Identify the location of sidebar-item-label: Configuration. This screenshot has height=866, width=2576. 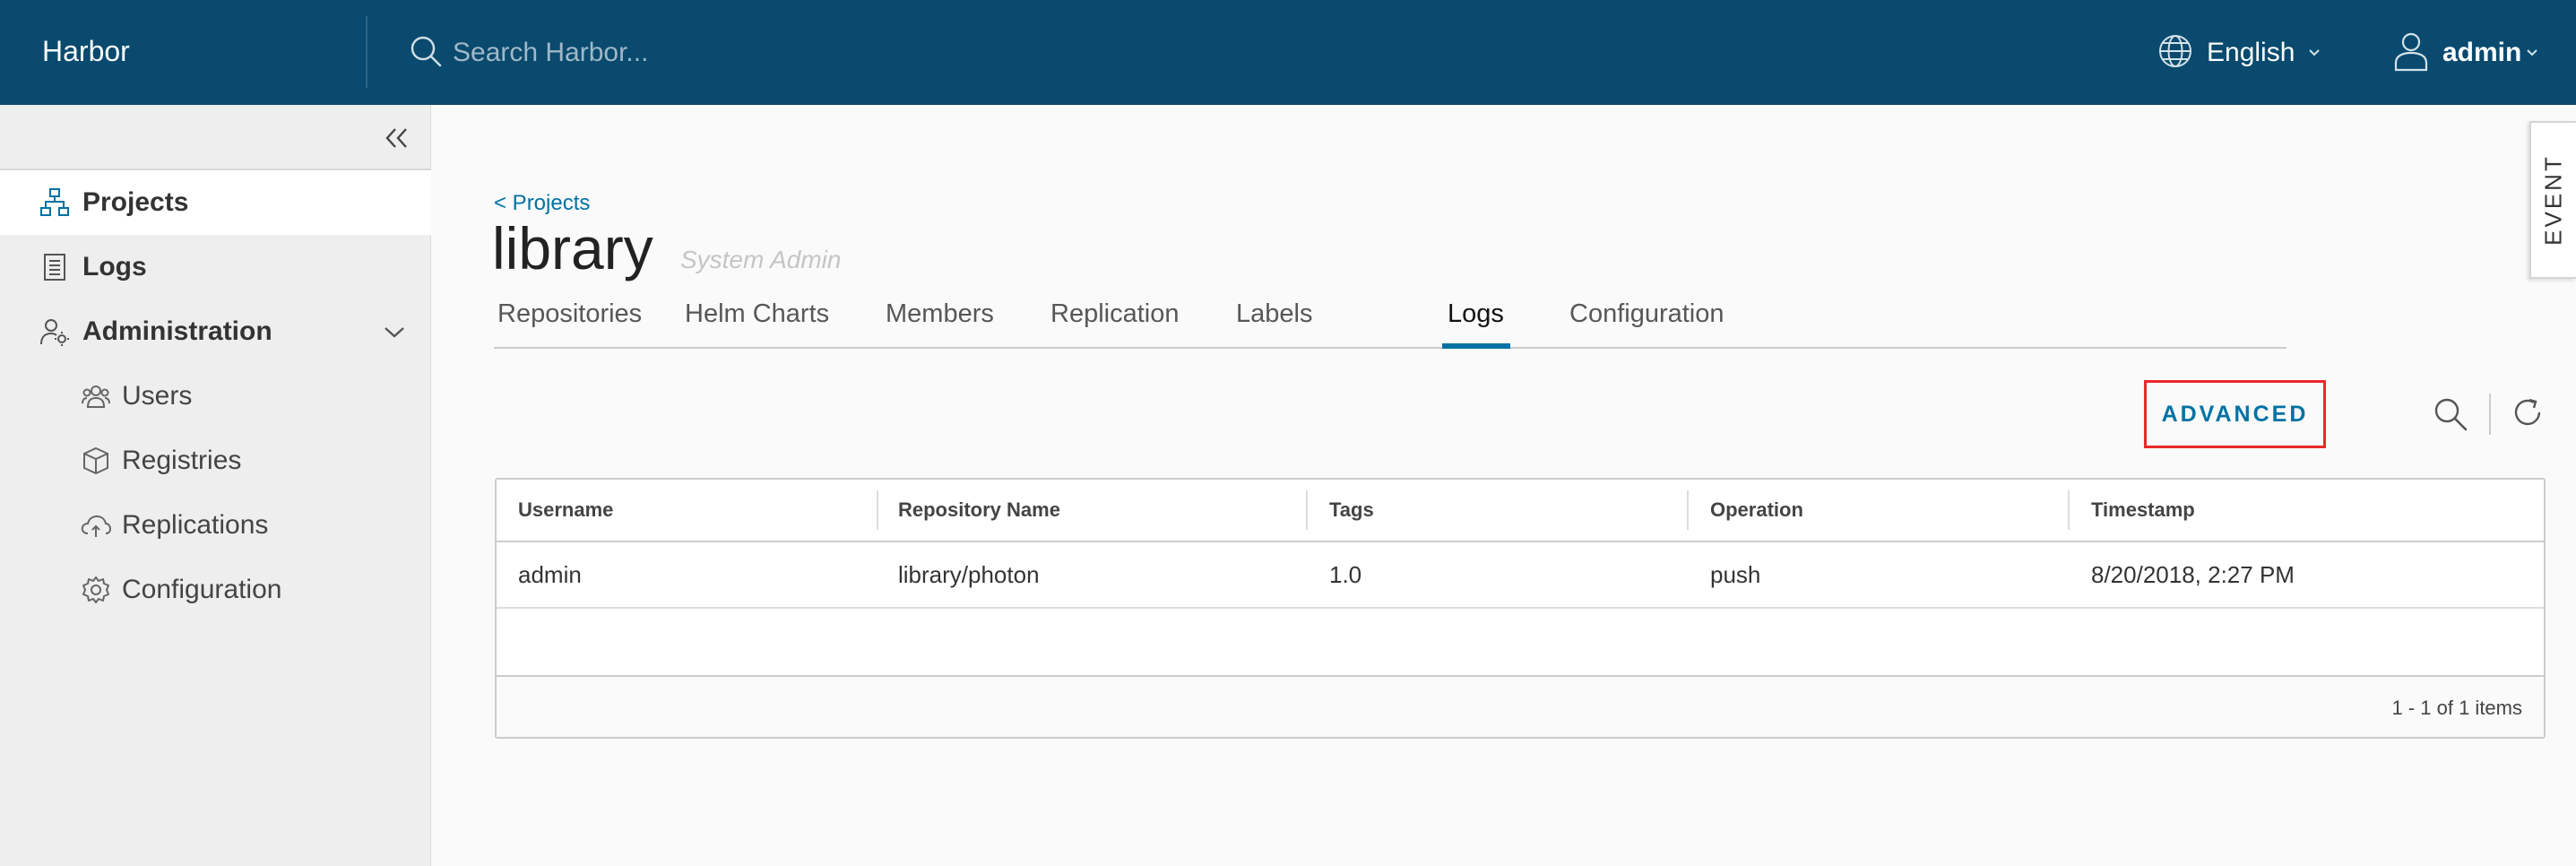
(202, 589).